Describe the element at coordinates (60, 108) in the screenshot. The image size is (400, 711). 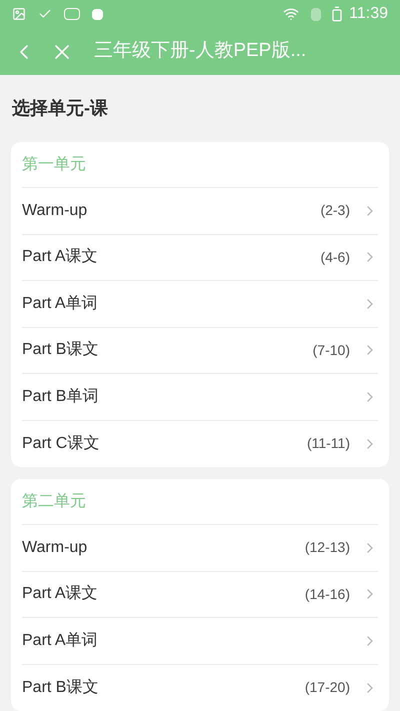
I see `section-heading: 选择单元-课` at that location.